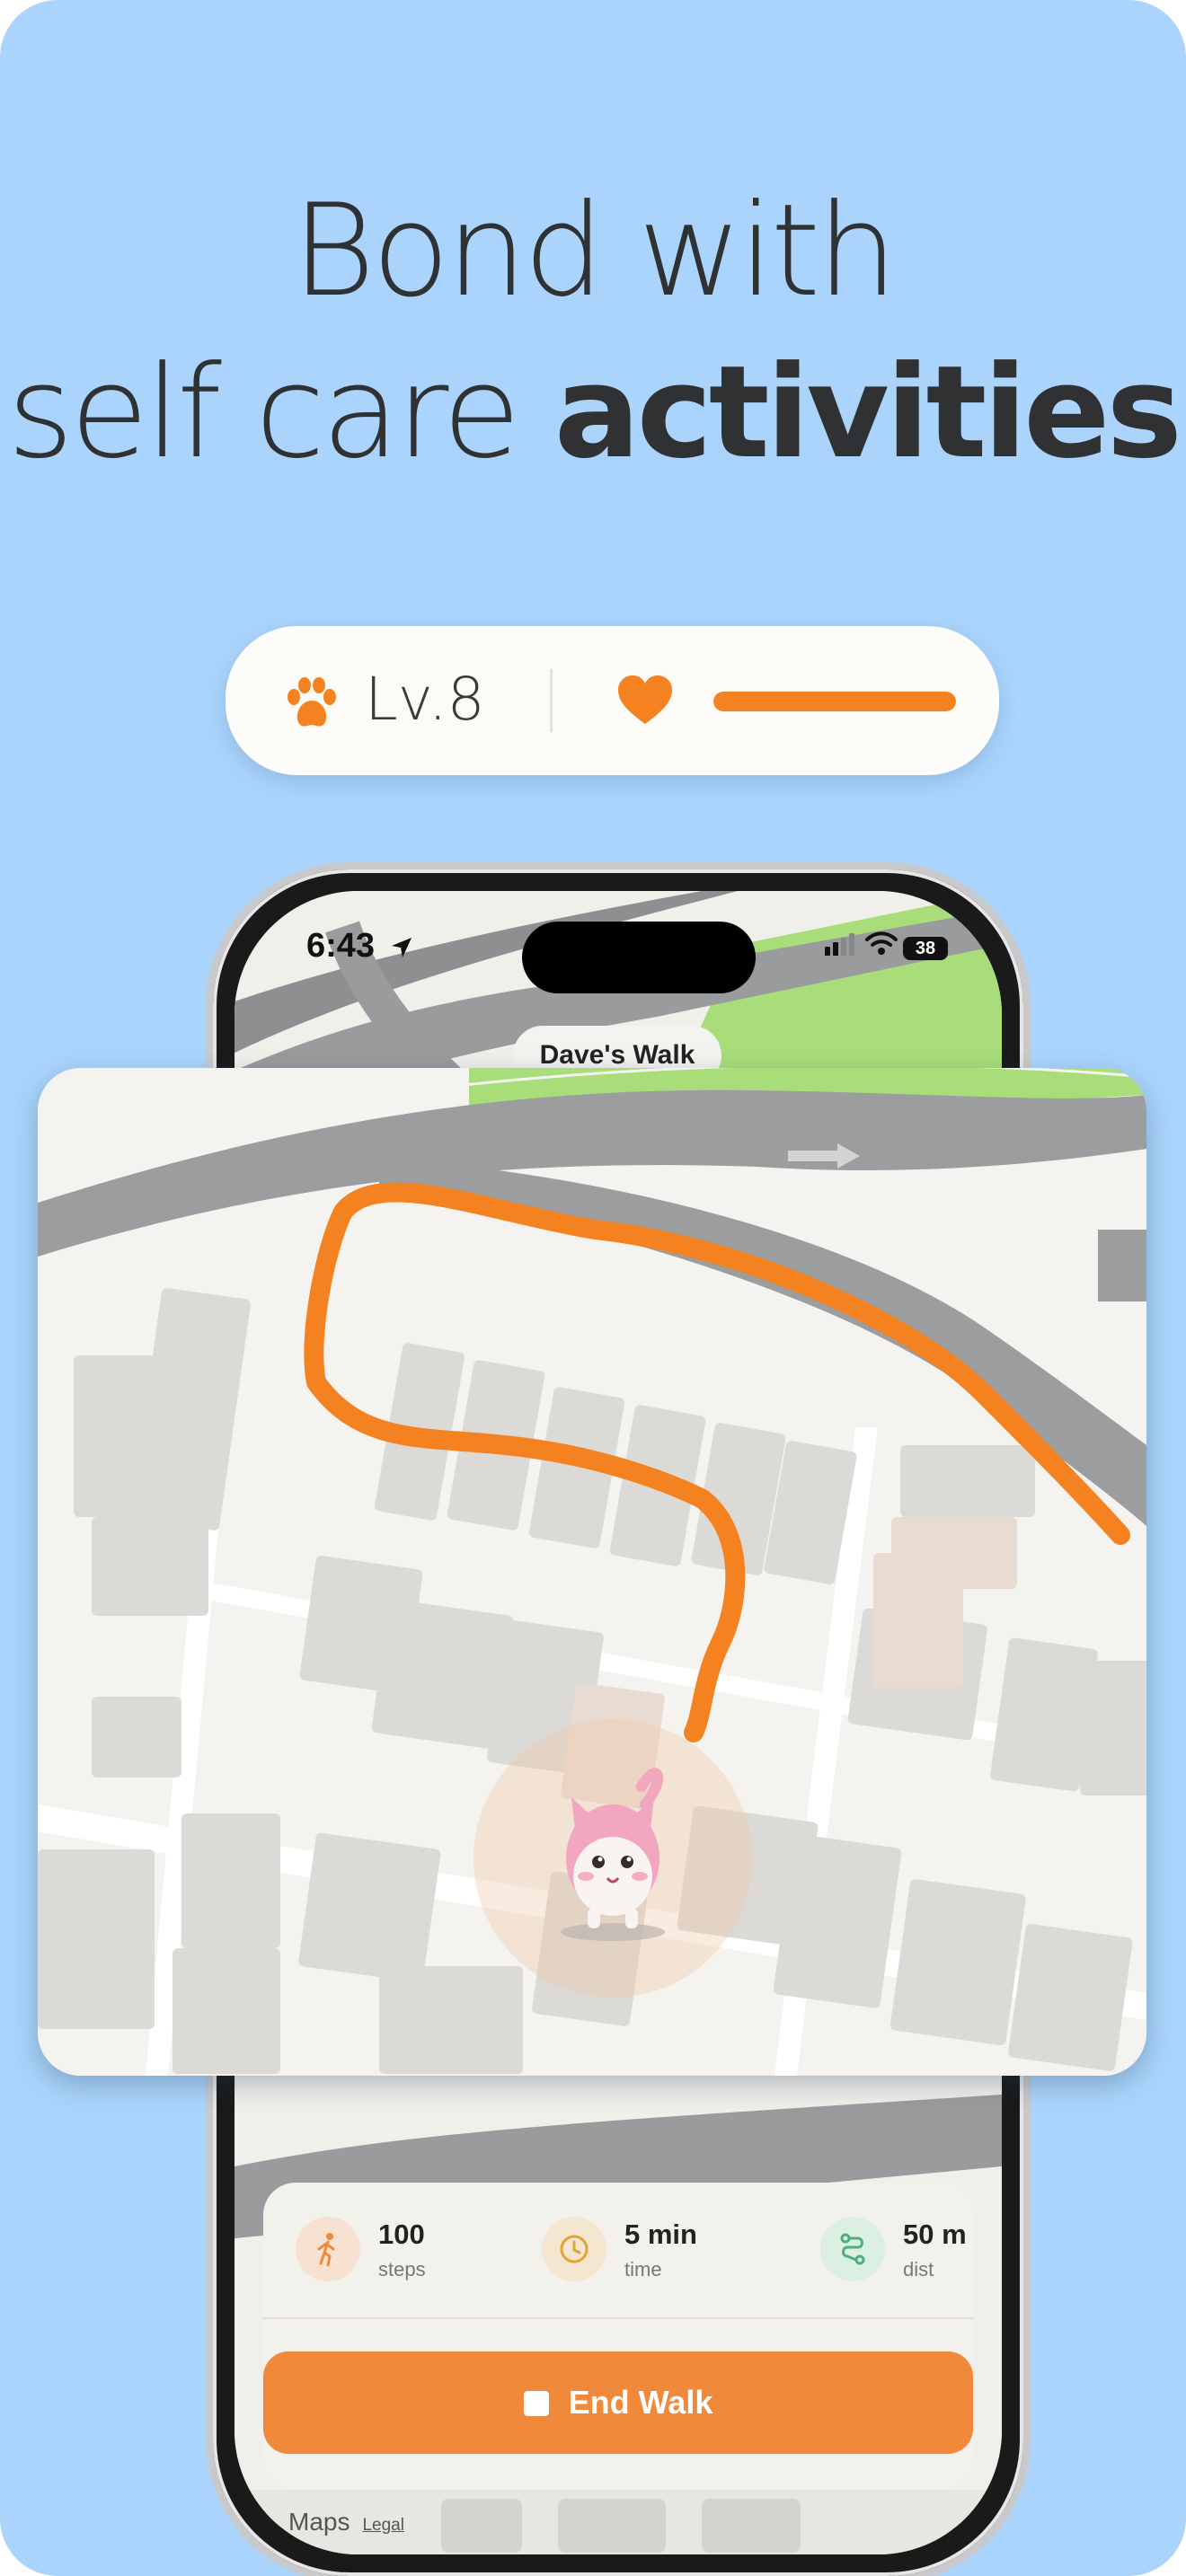 The height and width of the screenshot is (2576, 1186). I want to click on headline-line-2: self care activities, so click(593, 413).